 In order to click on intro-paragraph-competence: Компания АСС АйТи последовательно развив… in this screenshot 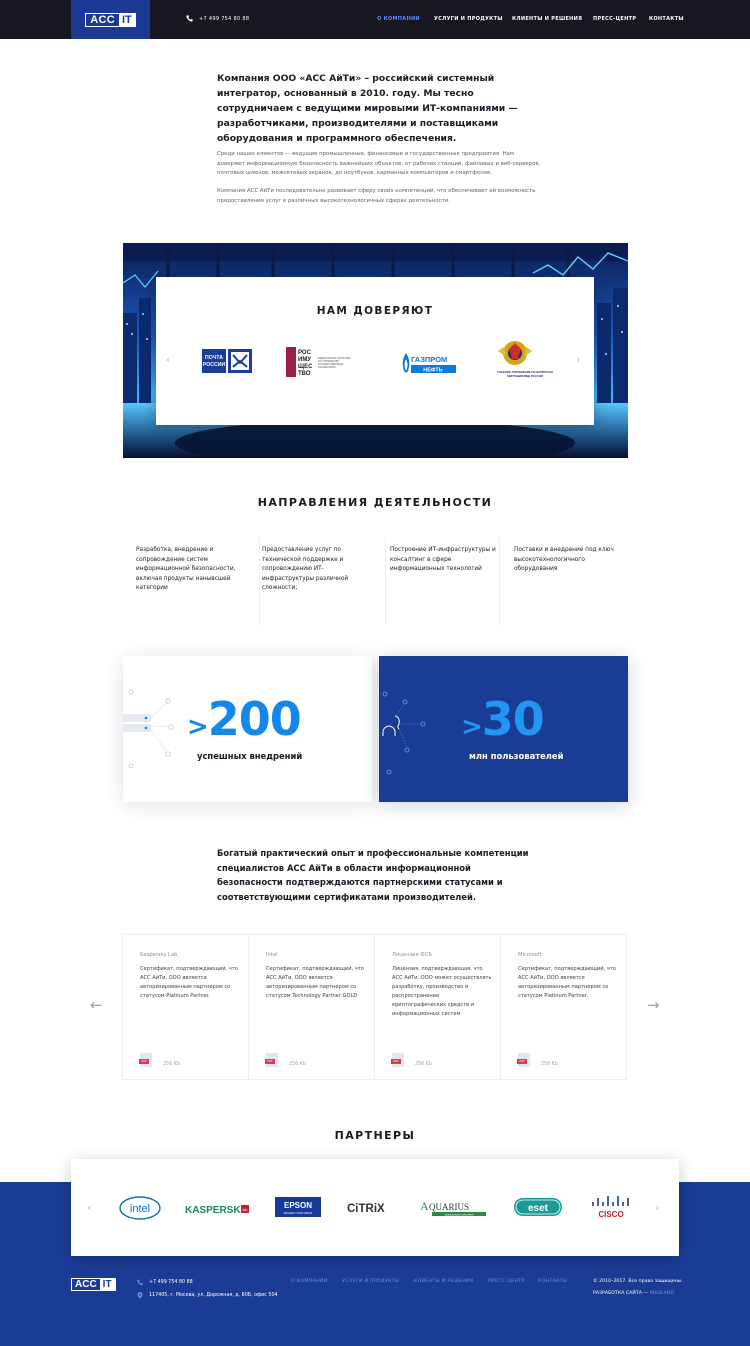, I will do `click(376, 196)`.